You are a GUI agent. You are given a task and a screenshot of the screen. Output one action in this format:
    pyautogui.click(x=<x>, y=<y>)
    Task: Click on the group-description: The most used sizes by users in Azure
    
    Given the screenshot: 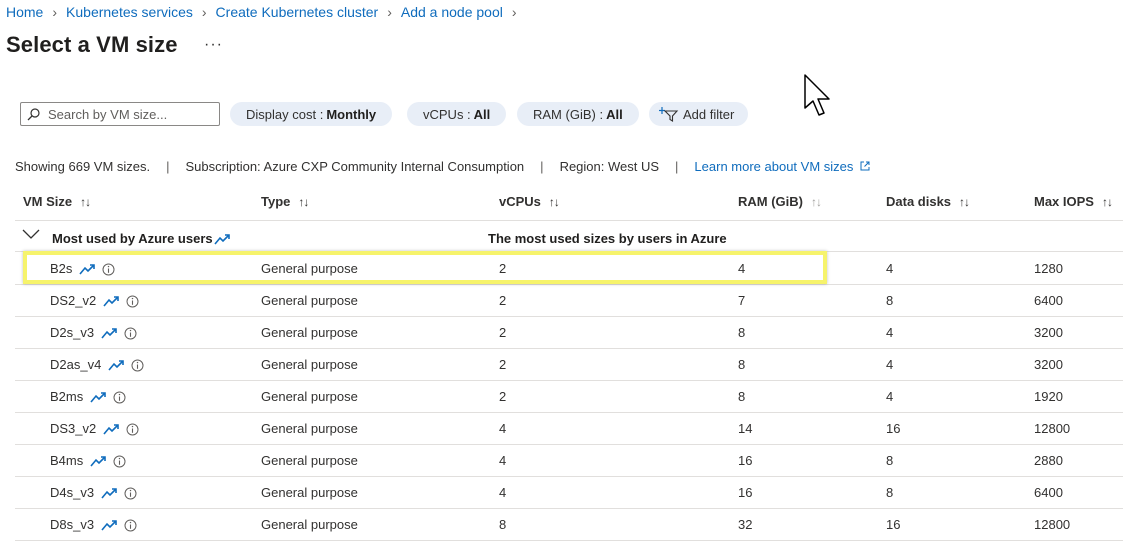 What is the action you would take?
    pyautogui.click(x=607, y=238)
    